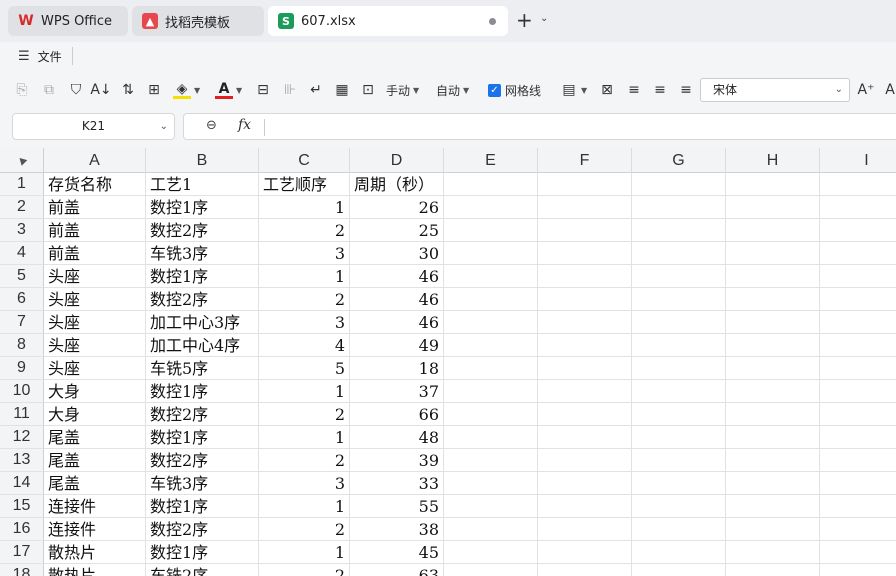  What do you see at coordinates (858, 160) in the screenshot?
I see `column-header-i: I` at bounding box center [858, 160].